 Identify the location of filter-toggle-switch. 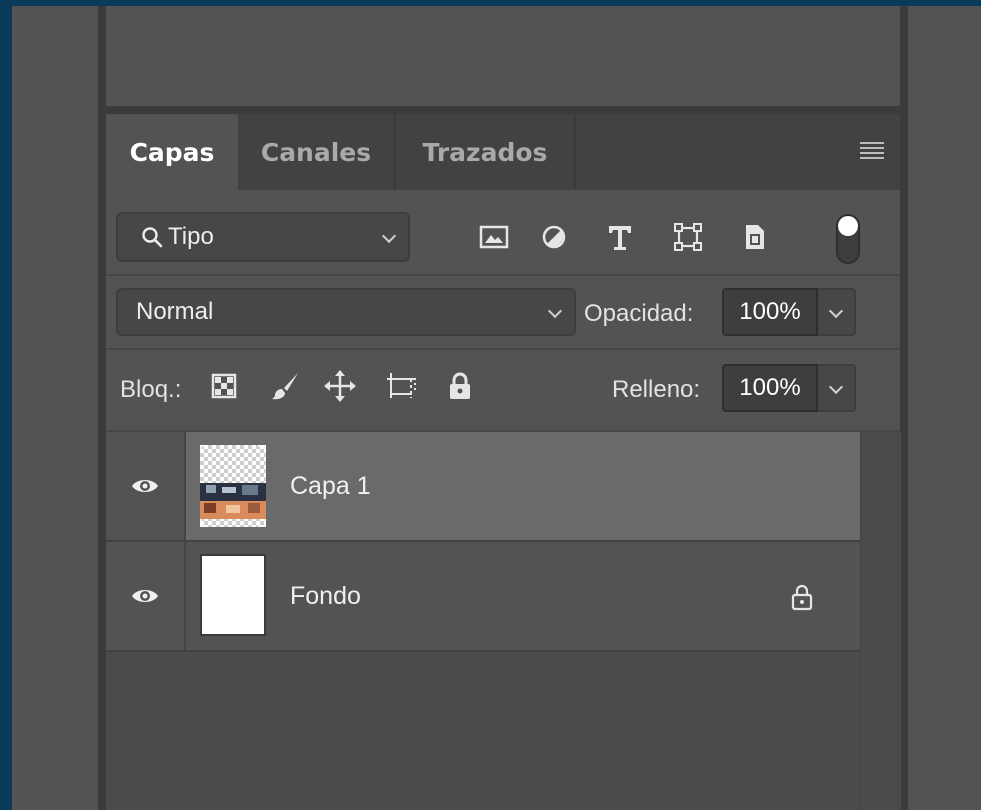
(848, 239).